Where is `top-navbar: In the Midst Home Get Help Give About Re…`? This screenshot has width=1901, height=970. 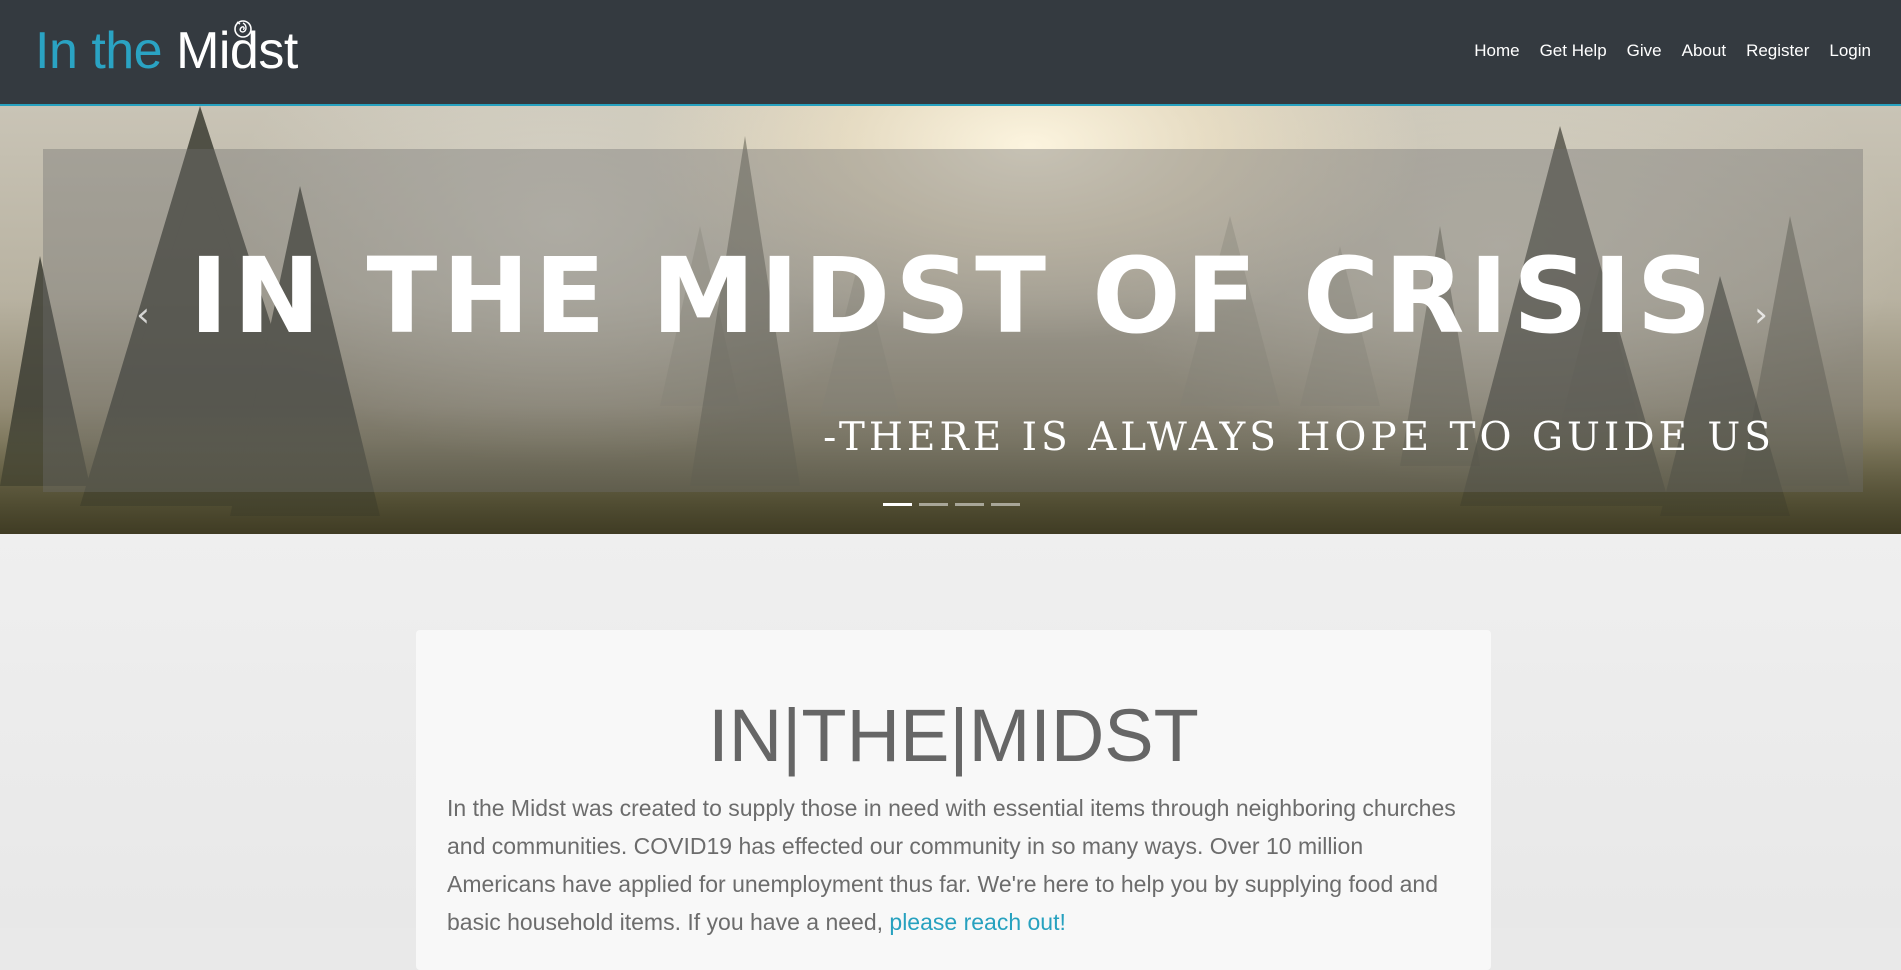
top-navbar: In the Midst Home Get Help Give About Re… is located at coordinates (950, 53).